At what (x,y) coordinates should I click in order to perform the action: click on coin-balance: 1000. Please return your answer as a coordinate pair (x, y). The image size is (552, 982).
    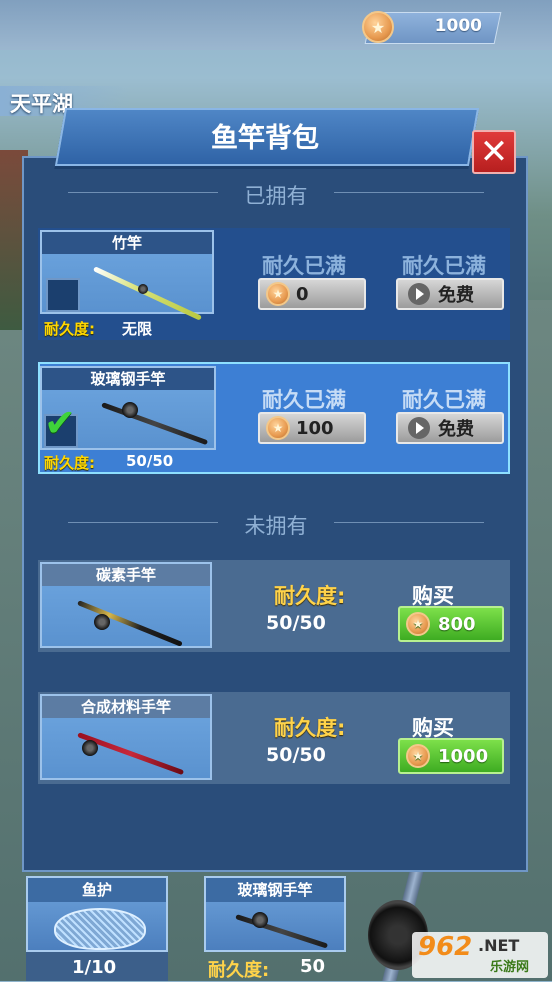
    Looking at the image, I should click on (458, 26).